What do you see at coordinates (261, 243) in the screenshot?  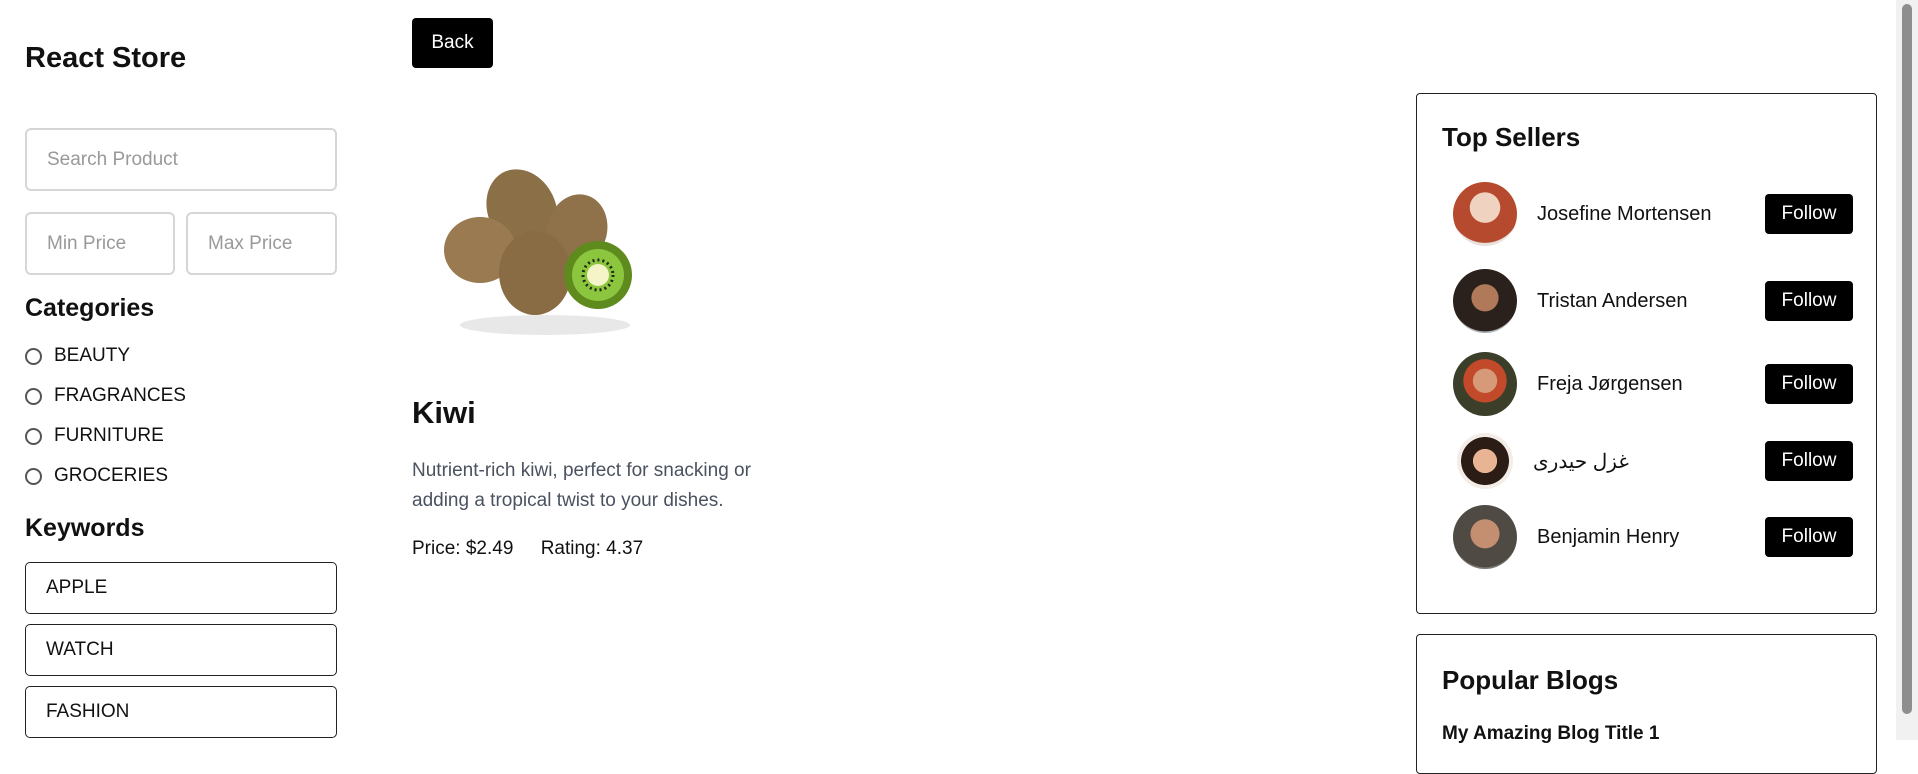 I see `max-price-input: Max Price` at bounding box center [261, 243].